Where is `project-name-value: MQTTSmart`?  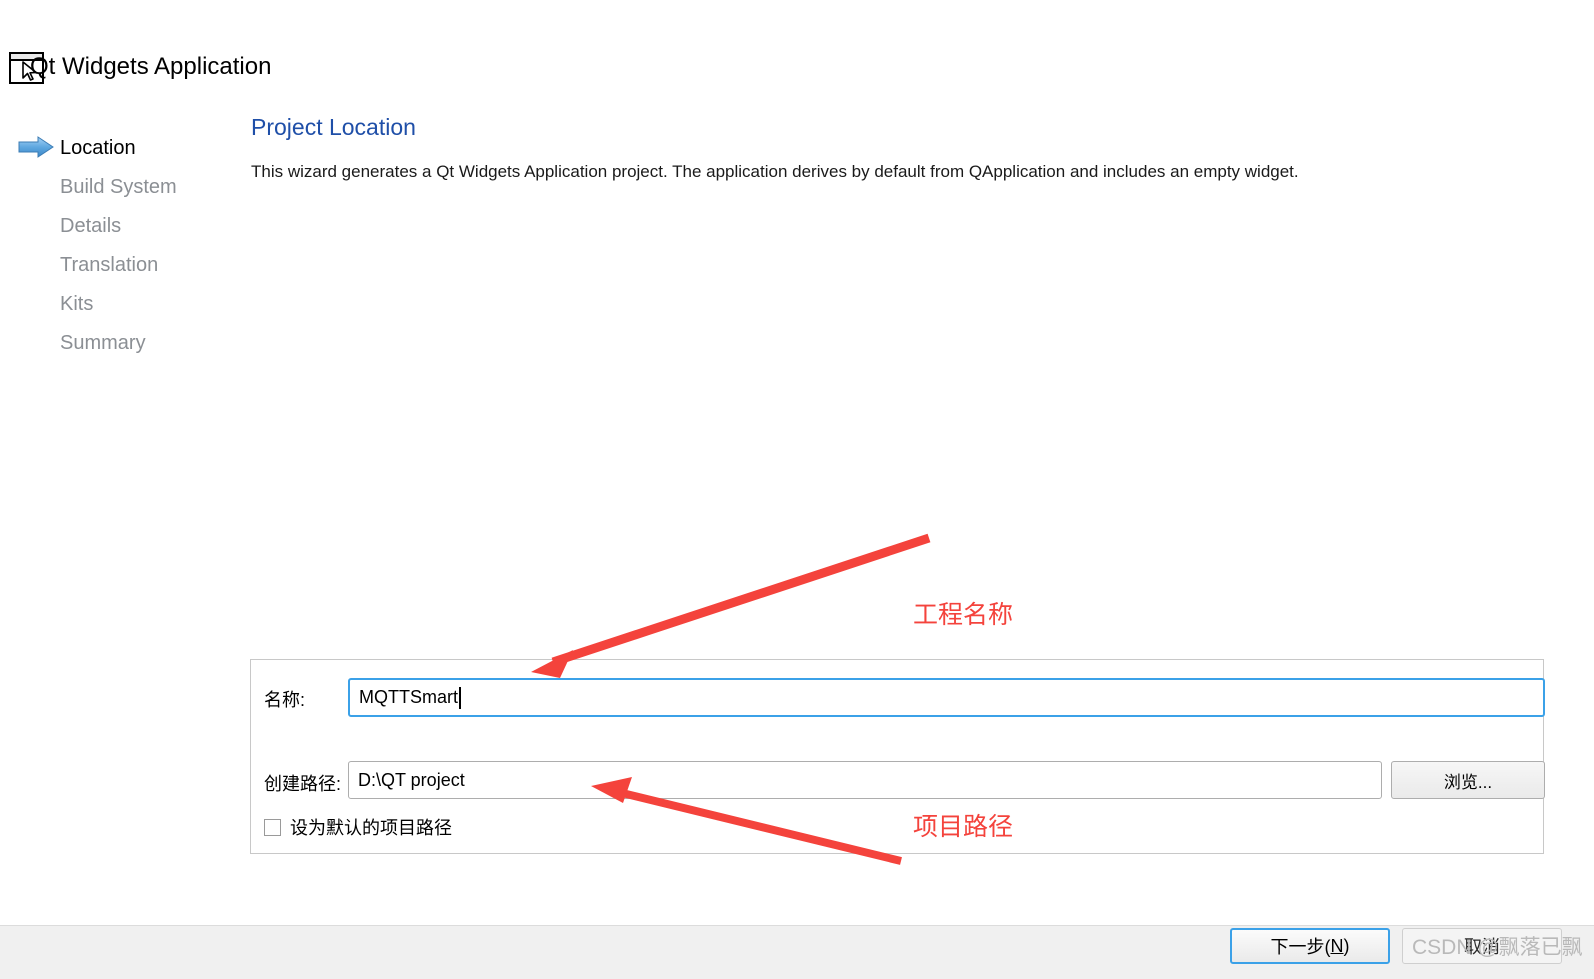
project-name-value: MQTTSmart is located at coordinates (408, 697).